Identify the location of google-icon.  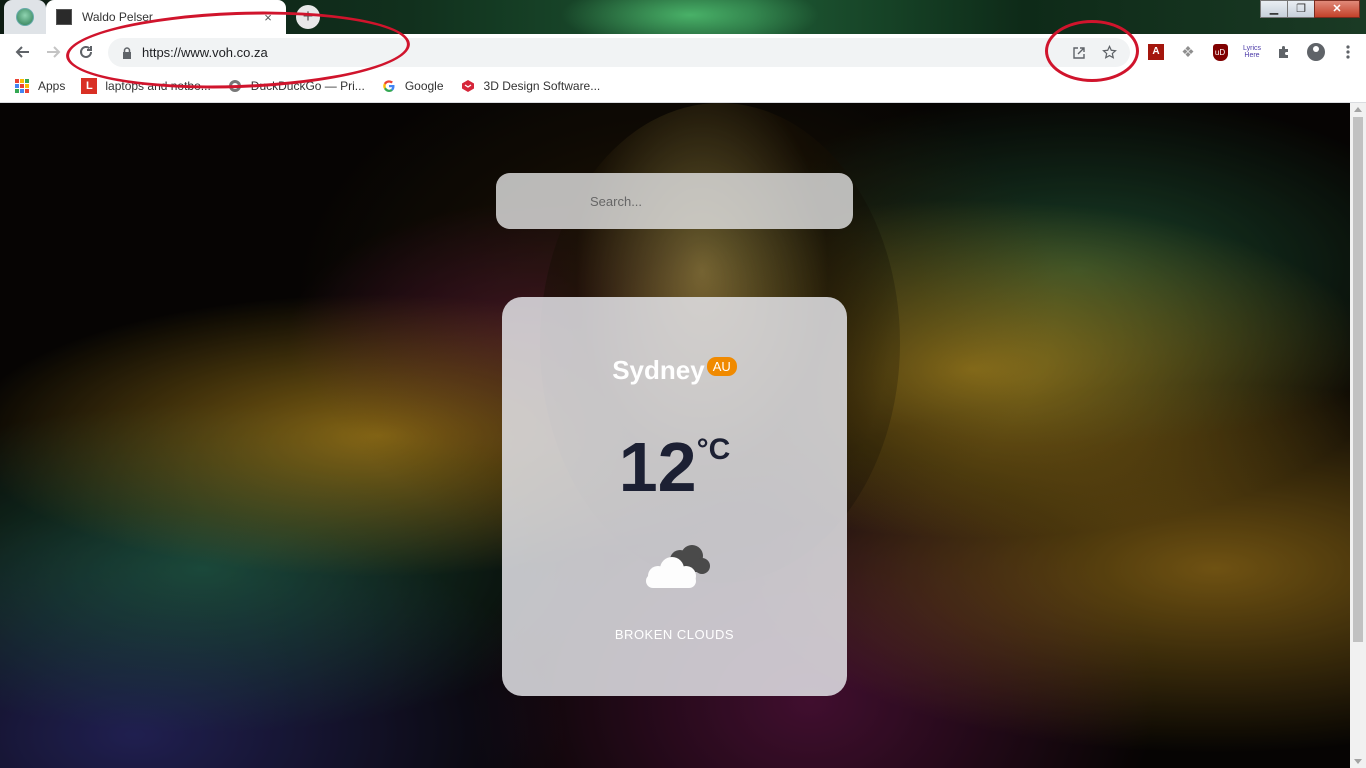
(389, 86).